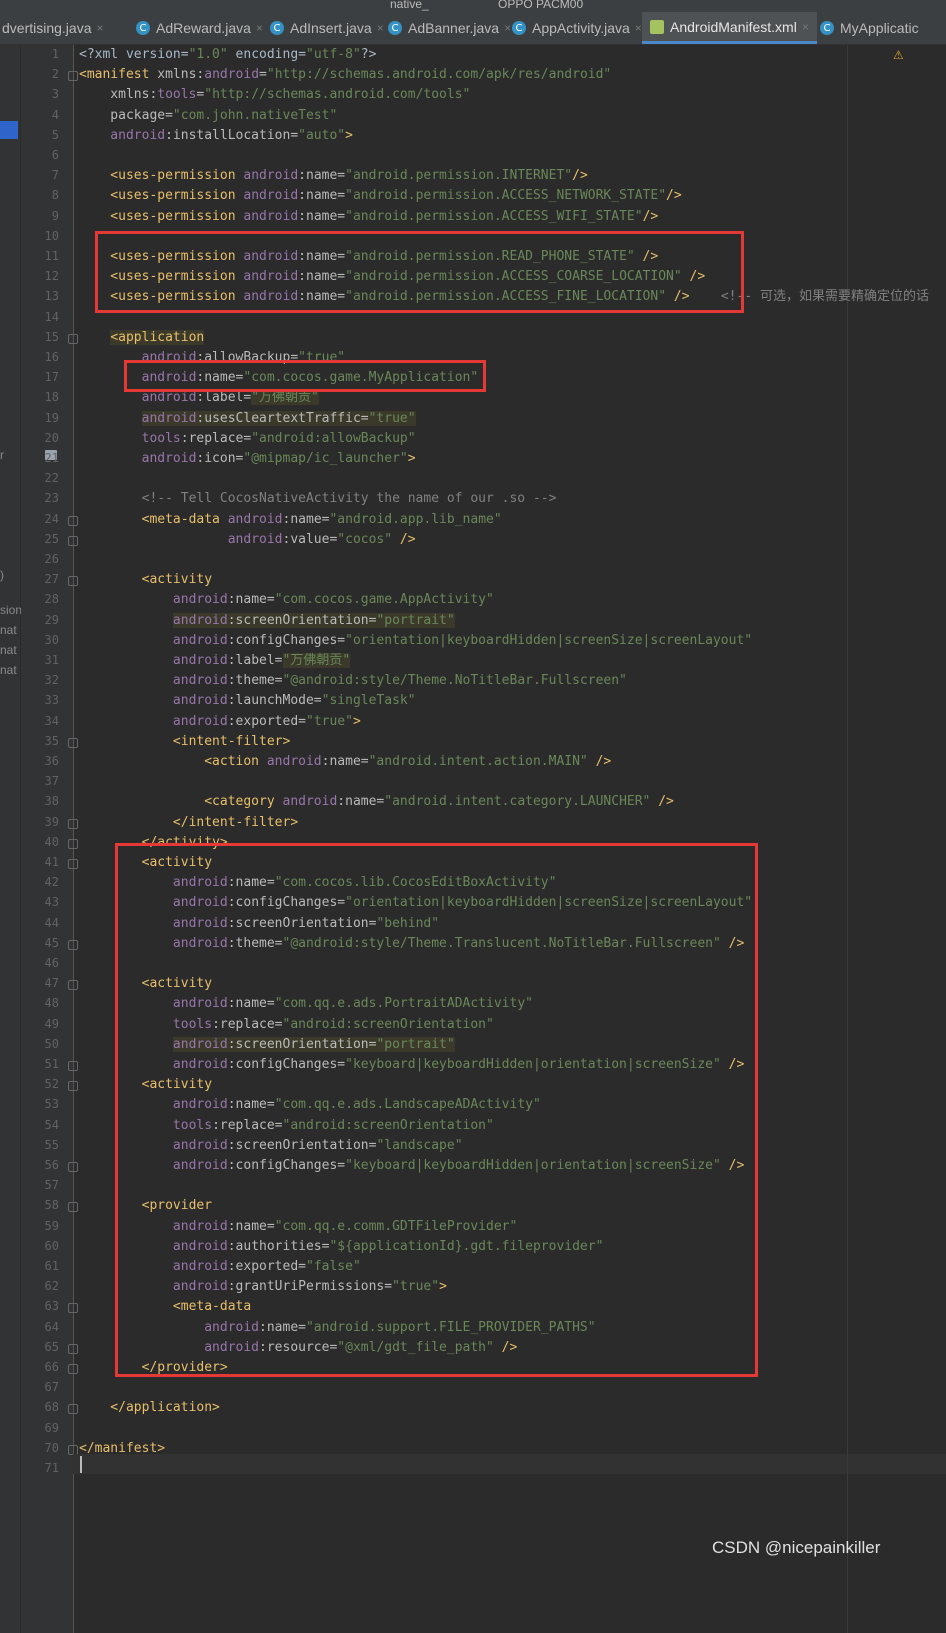 The image size is (946, 1633). Describe the element at coordinates (298, 1348) in the screenshot. I see `code-line: android:resource="@xml/gdt_file_path" />` at that location.